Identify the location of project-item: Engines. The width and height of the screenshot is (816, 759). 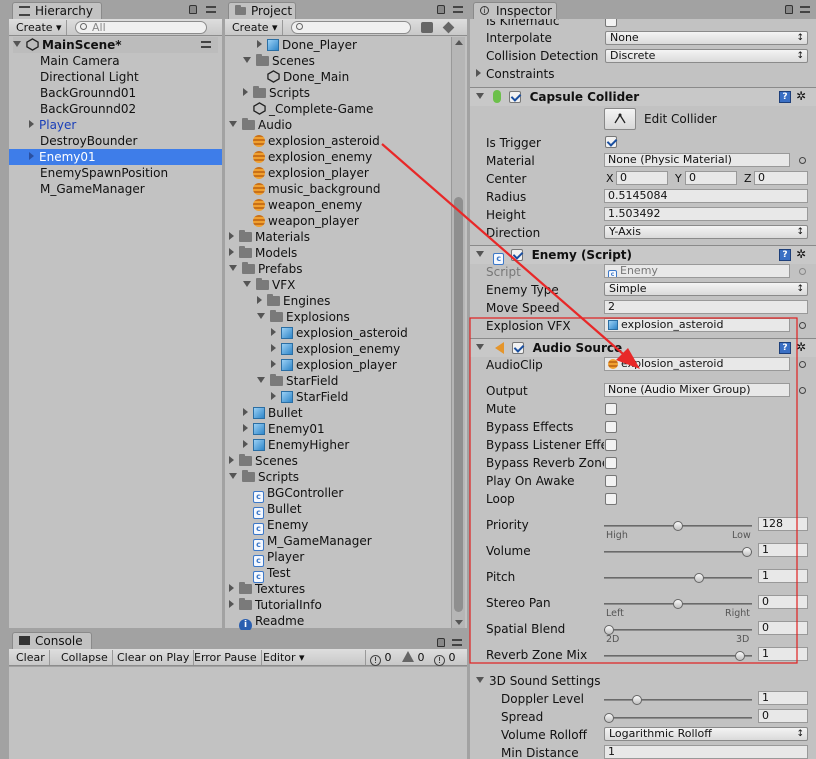
(293, 301).